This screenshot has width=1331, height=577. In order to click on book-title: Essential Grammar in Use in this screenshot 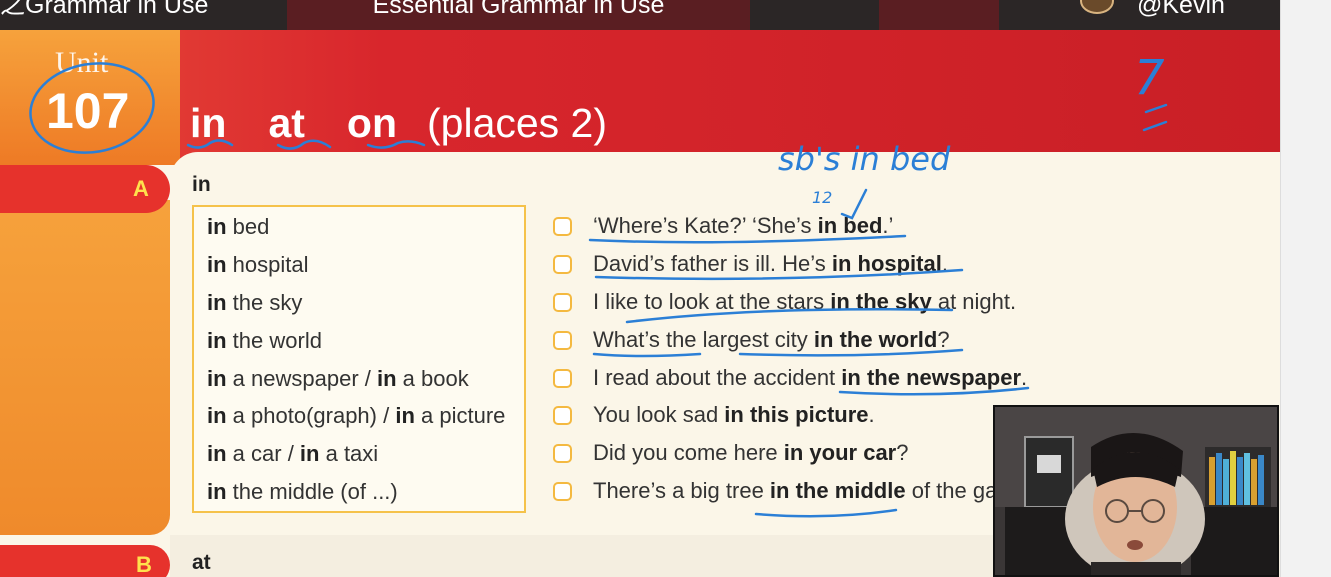, I will do `click(518, 9)`.